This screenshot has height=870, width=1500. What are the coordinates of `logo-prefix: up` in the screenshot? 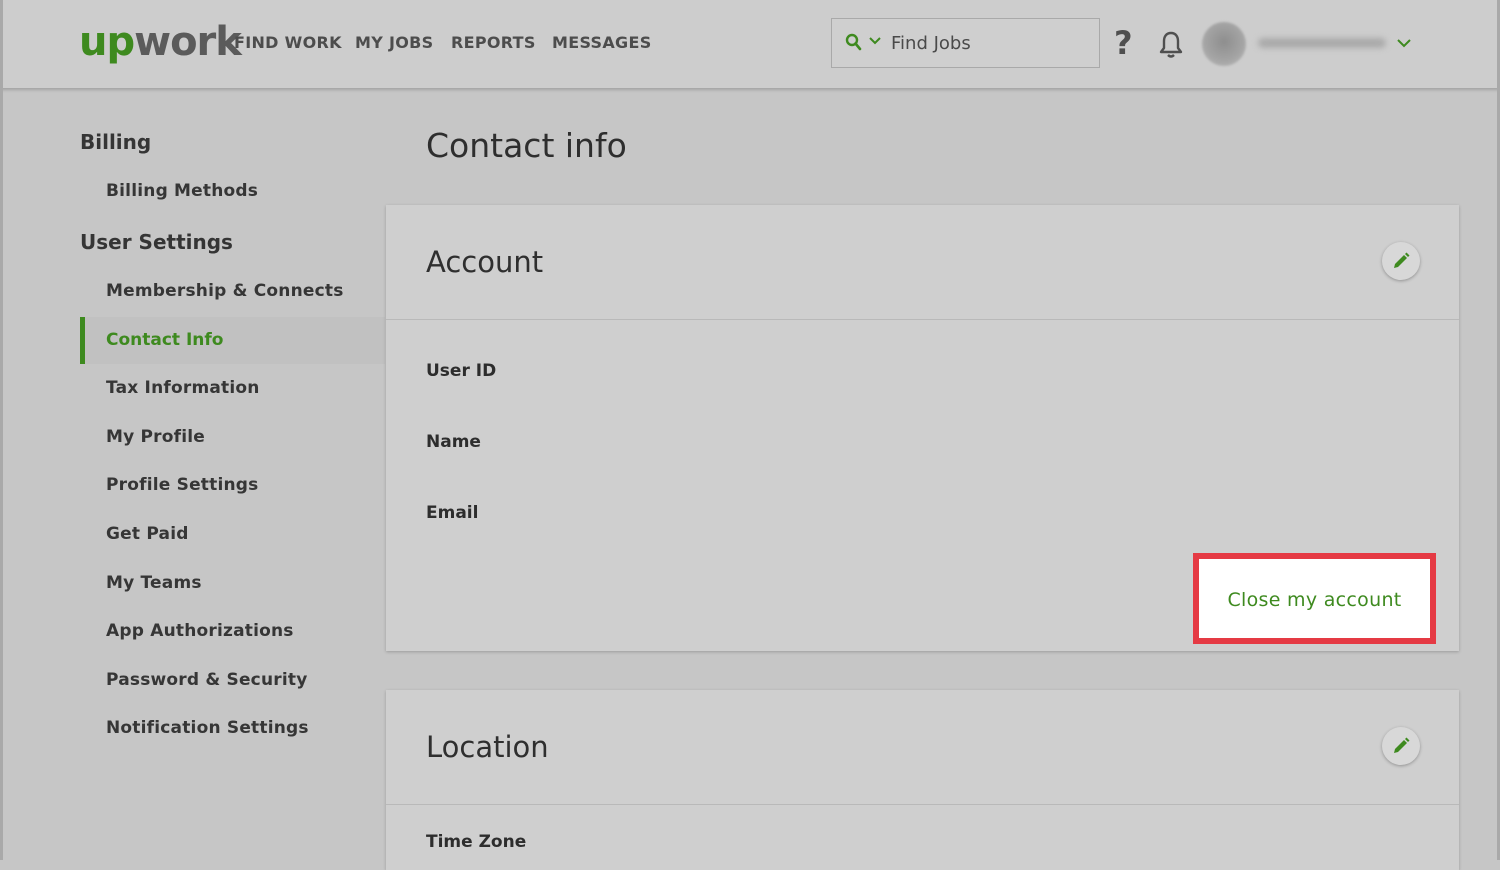 It's located at (107, 42).